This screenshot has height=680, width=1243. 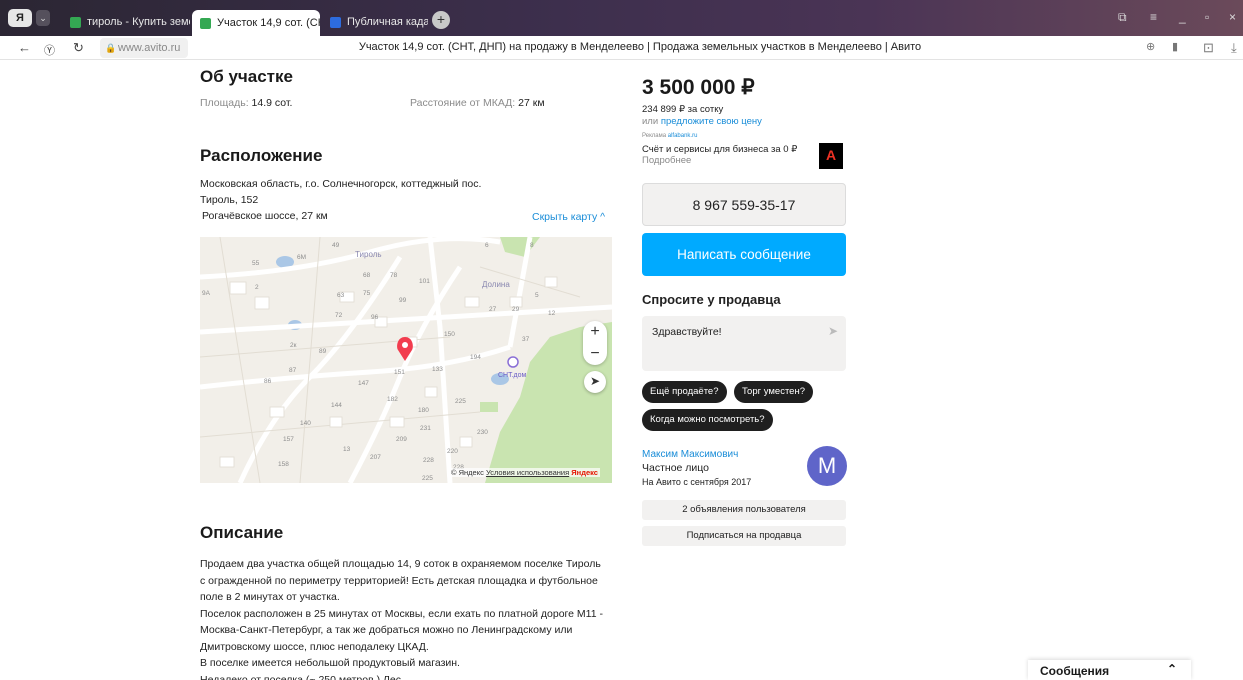 I want to click on browser-menu-button: Я, so click(x=20, y=18).